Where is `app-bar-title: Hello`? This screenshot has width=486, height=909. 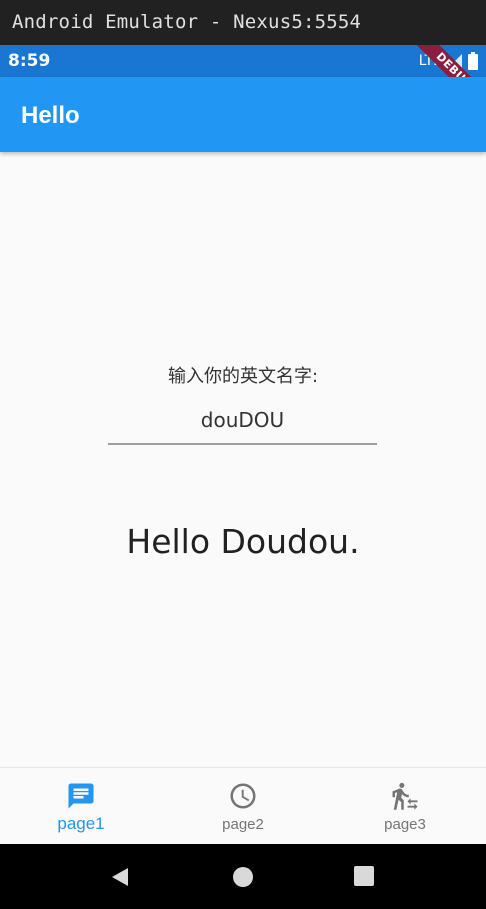 app-bar-title: Hello is located at coordinates (50, 115).